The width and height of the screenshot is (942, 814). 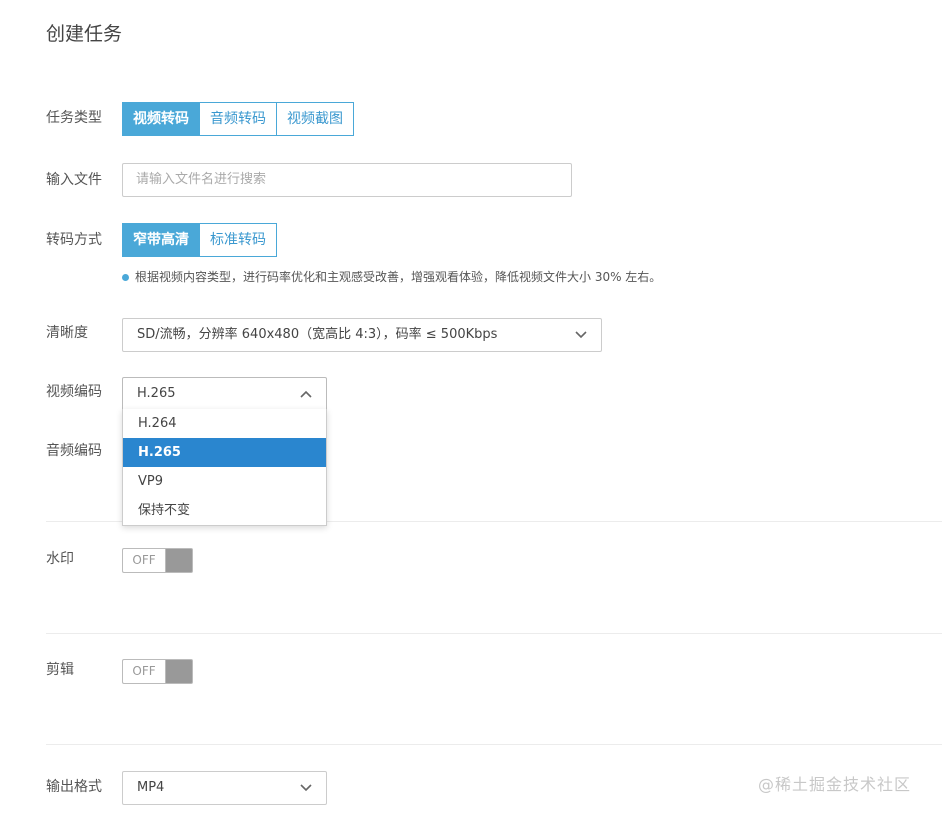 I want to click on task-type-video-transcode: 视频转码, so click(x=161, y=119).